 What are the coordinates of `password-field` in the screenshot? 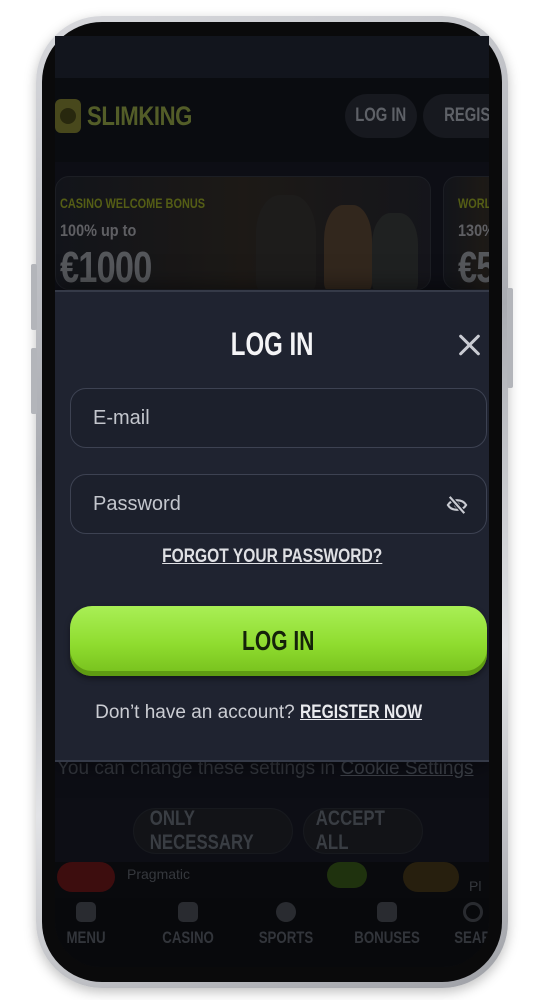 It's located at (278, 504).